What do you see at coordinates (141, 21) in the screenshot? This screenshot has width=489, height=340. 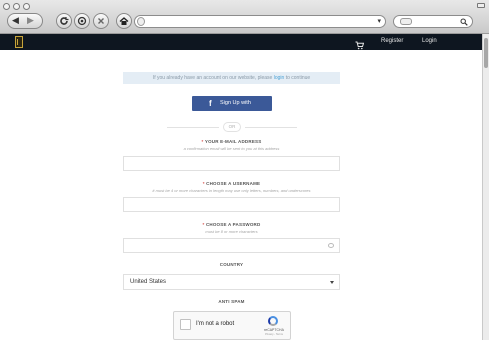 I see `site-identity-icon` at bounding box center [141, 21].